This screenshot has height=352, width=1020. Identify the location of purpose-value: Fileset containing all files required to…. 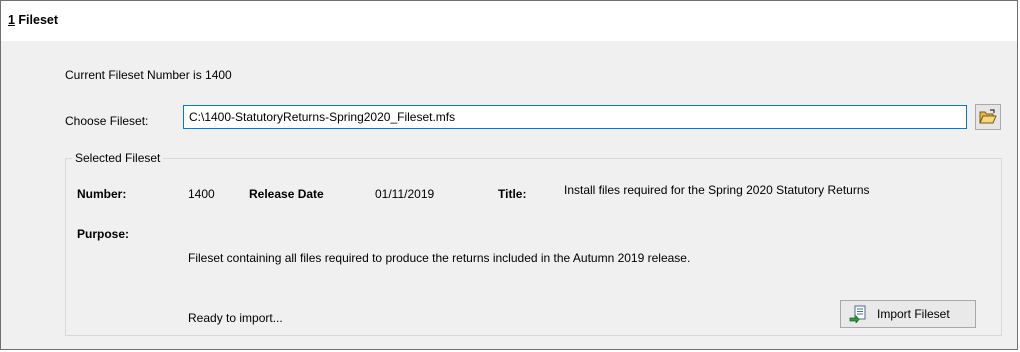
(439, 258).